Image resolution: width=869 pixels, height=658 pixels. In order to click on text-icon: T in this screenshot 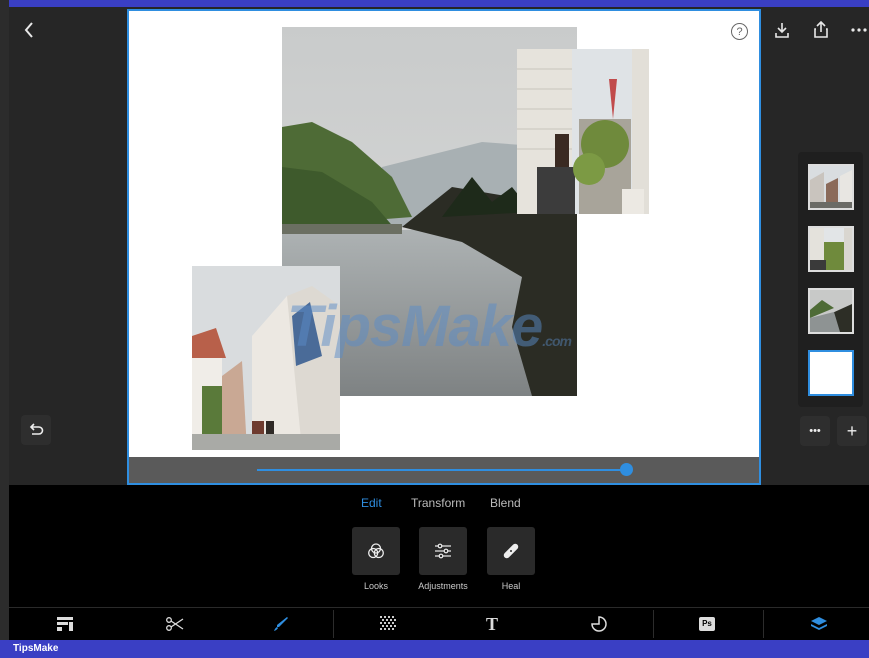, I will do `click(492, 624)`.